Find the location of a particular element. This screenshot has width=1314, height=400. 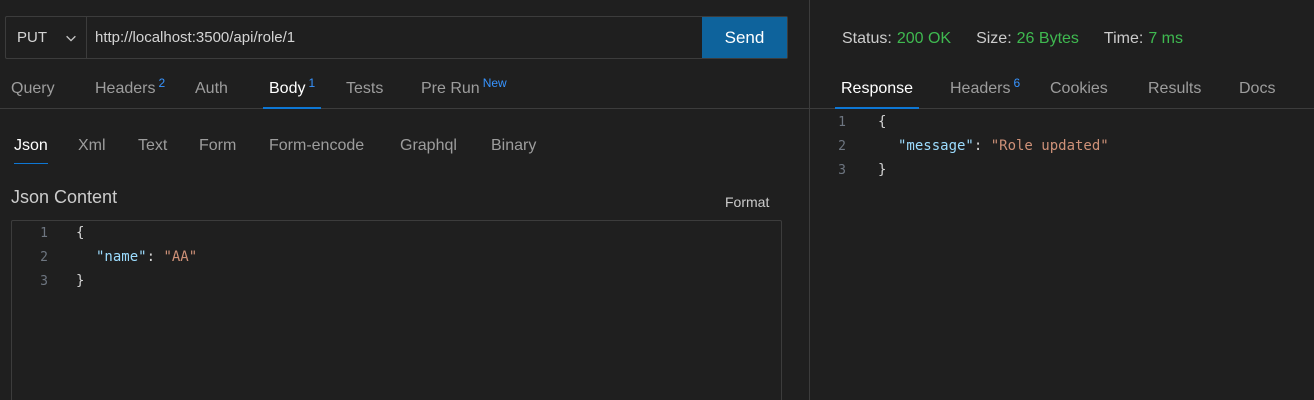

tab-label: Query is located at coordinates (33, 88).